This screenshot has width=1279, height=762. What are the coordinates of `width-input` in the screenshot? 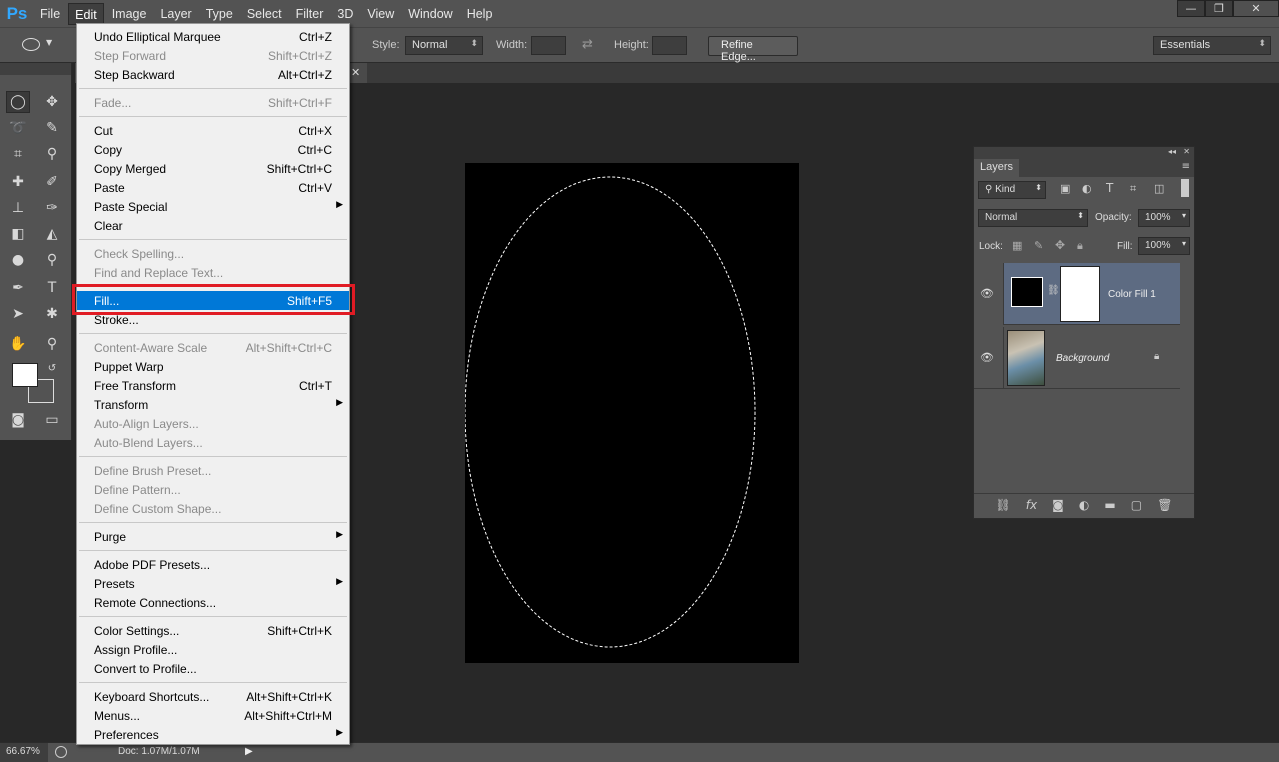 It's located at (548, 45).